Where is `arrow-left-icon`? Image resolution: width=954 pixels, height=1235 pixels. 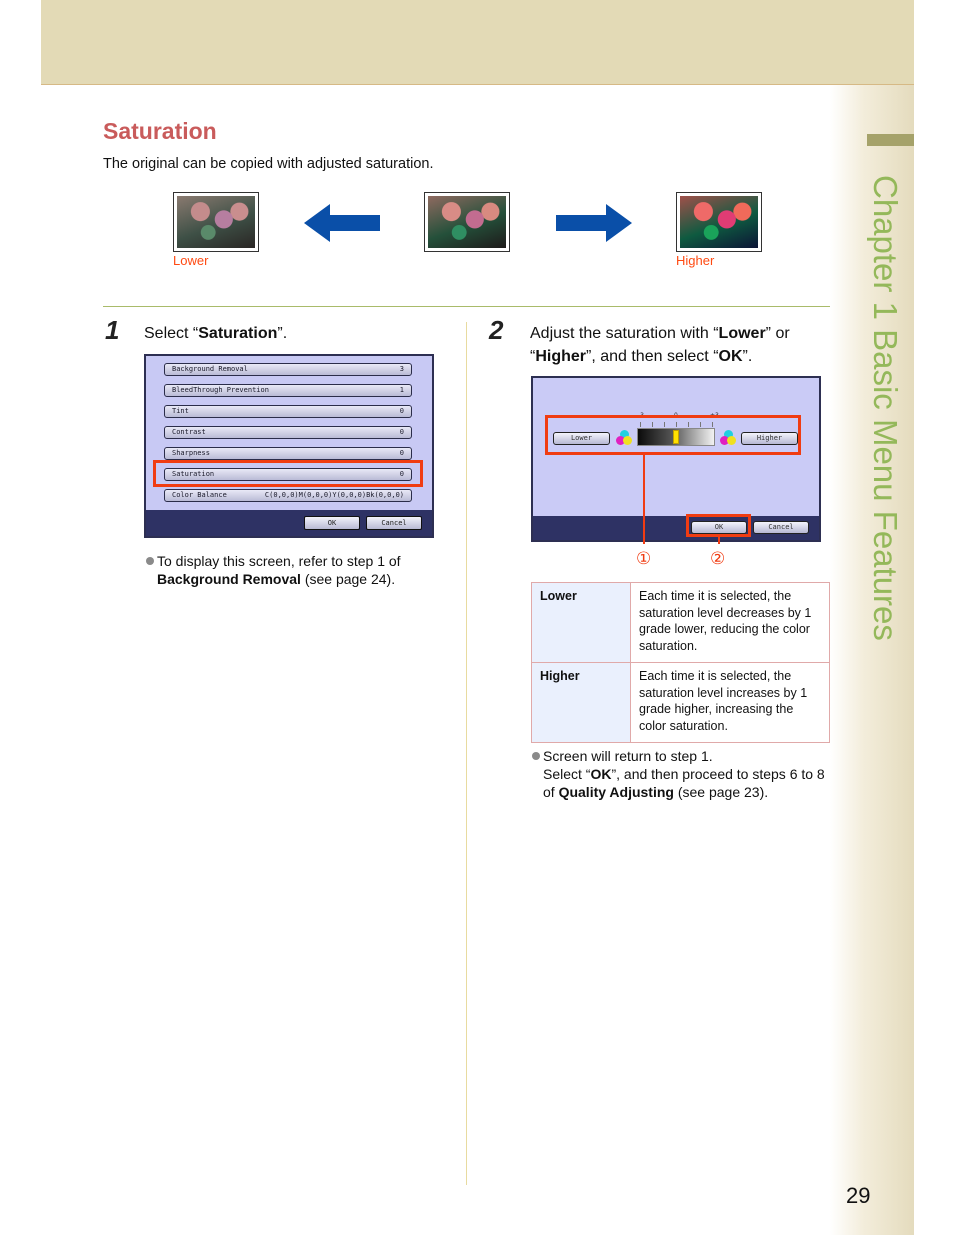
arrow-left-icon is located at coordinates (342, 223).